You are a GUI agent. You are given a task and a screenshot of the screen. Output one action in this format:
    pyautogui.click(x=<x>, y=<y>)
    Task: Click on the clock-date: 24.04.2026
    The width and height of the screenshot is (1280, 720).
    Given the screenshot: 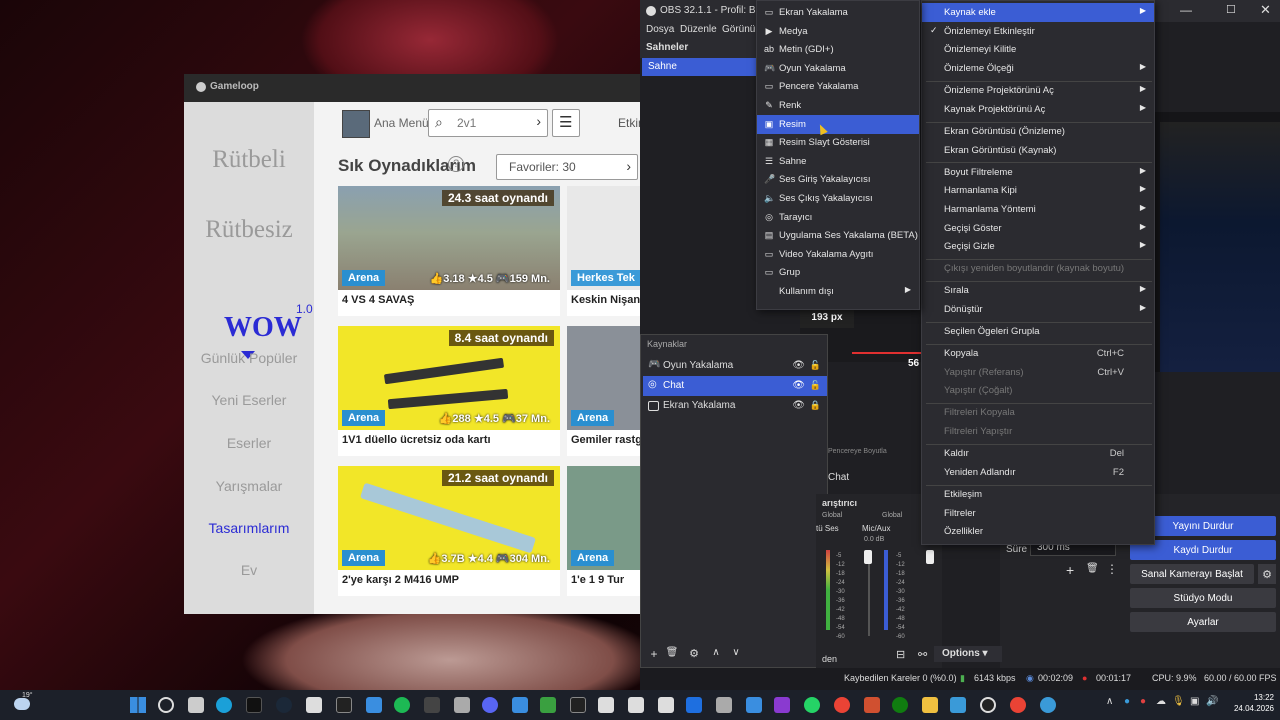 What is the action you would take?
    pyautogui.click(x=1246, y=708)
    